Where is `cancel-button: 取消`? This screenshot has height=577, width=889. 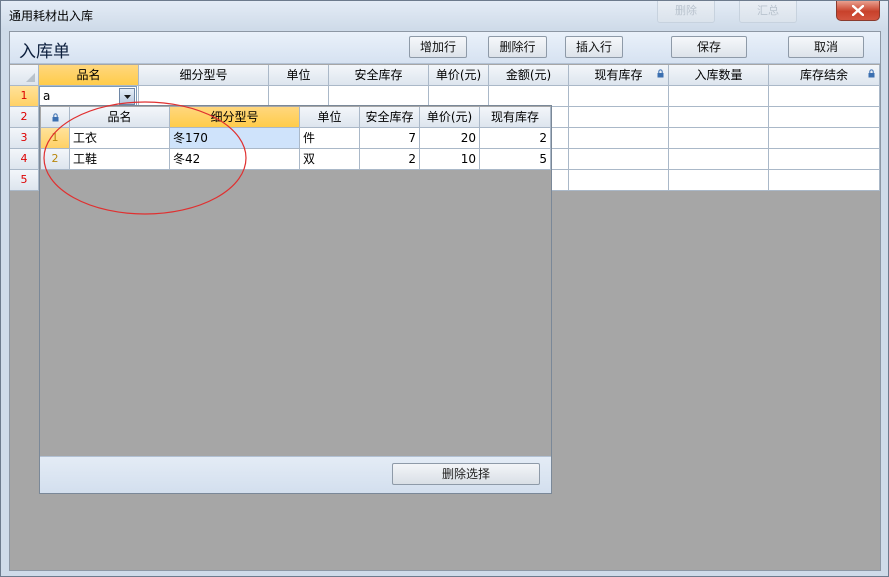 cancel-button: 取消 is located at coordinates (826, 47).